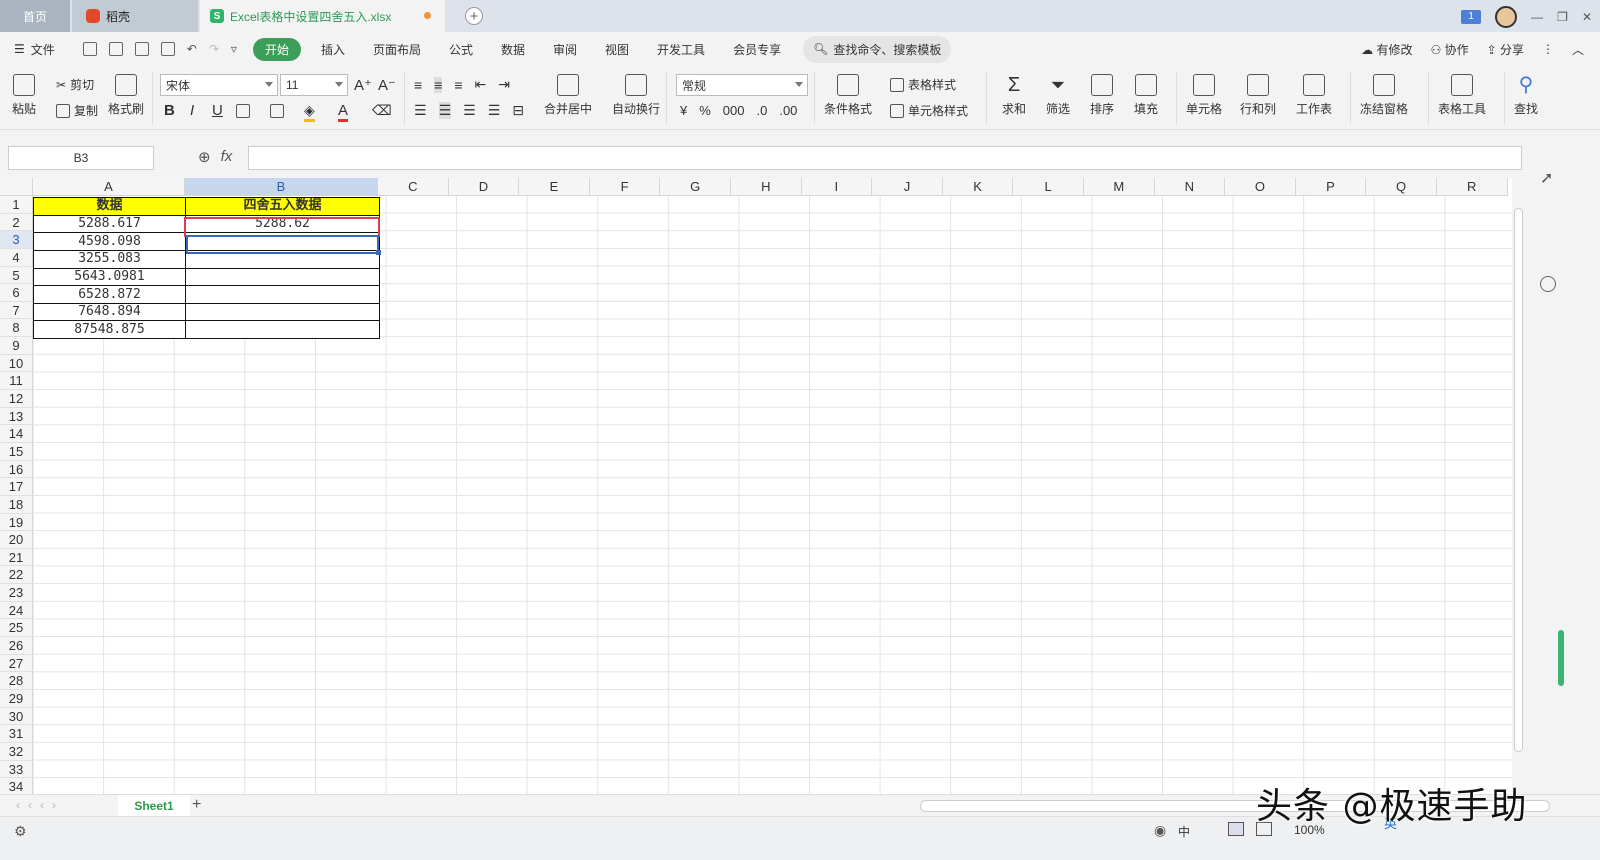 The height and width of the screenshot is (860, 1600). Describe the element at coordinates (135, 16) in the screenshot. I see `tab-daoke: 稻壳` at that location.